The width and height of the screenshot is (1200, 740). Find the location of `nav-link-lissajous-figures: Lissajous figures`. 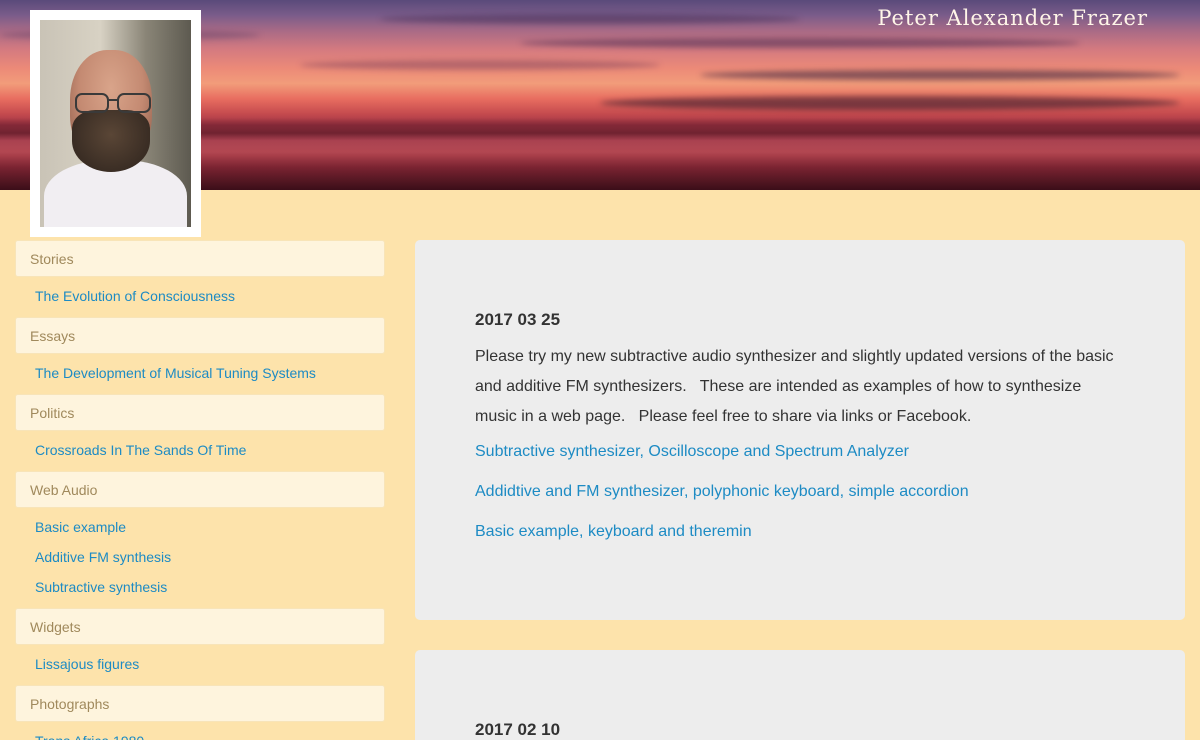

nav-link-lissajous-figures: Lissajous figures is located at coordinates (200, 664).